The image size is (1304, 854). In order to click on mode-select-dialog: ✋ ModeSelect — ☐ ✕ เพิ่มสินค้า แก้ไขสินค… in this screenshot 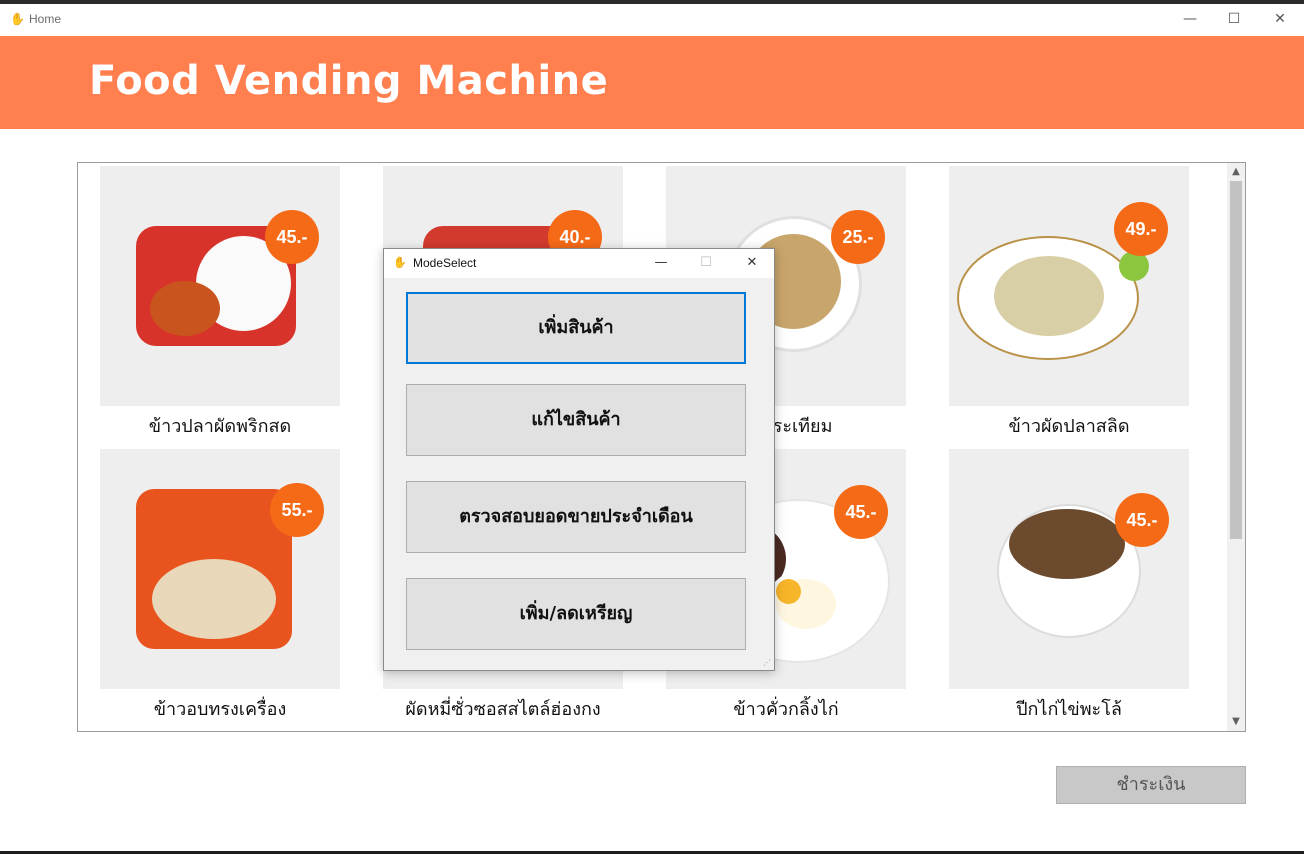, I will do `click(579, 459)`.